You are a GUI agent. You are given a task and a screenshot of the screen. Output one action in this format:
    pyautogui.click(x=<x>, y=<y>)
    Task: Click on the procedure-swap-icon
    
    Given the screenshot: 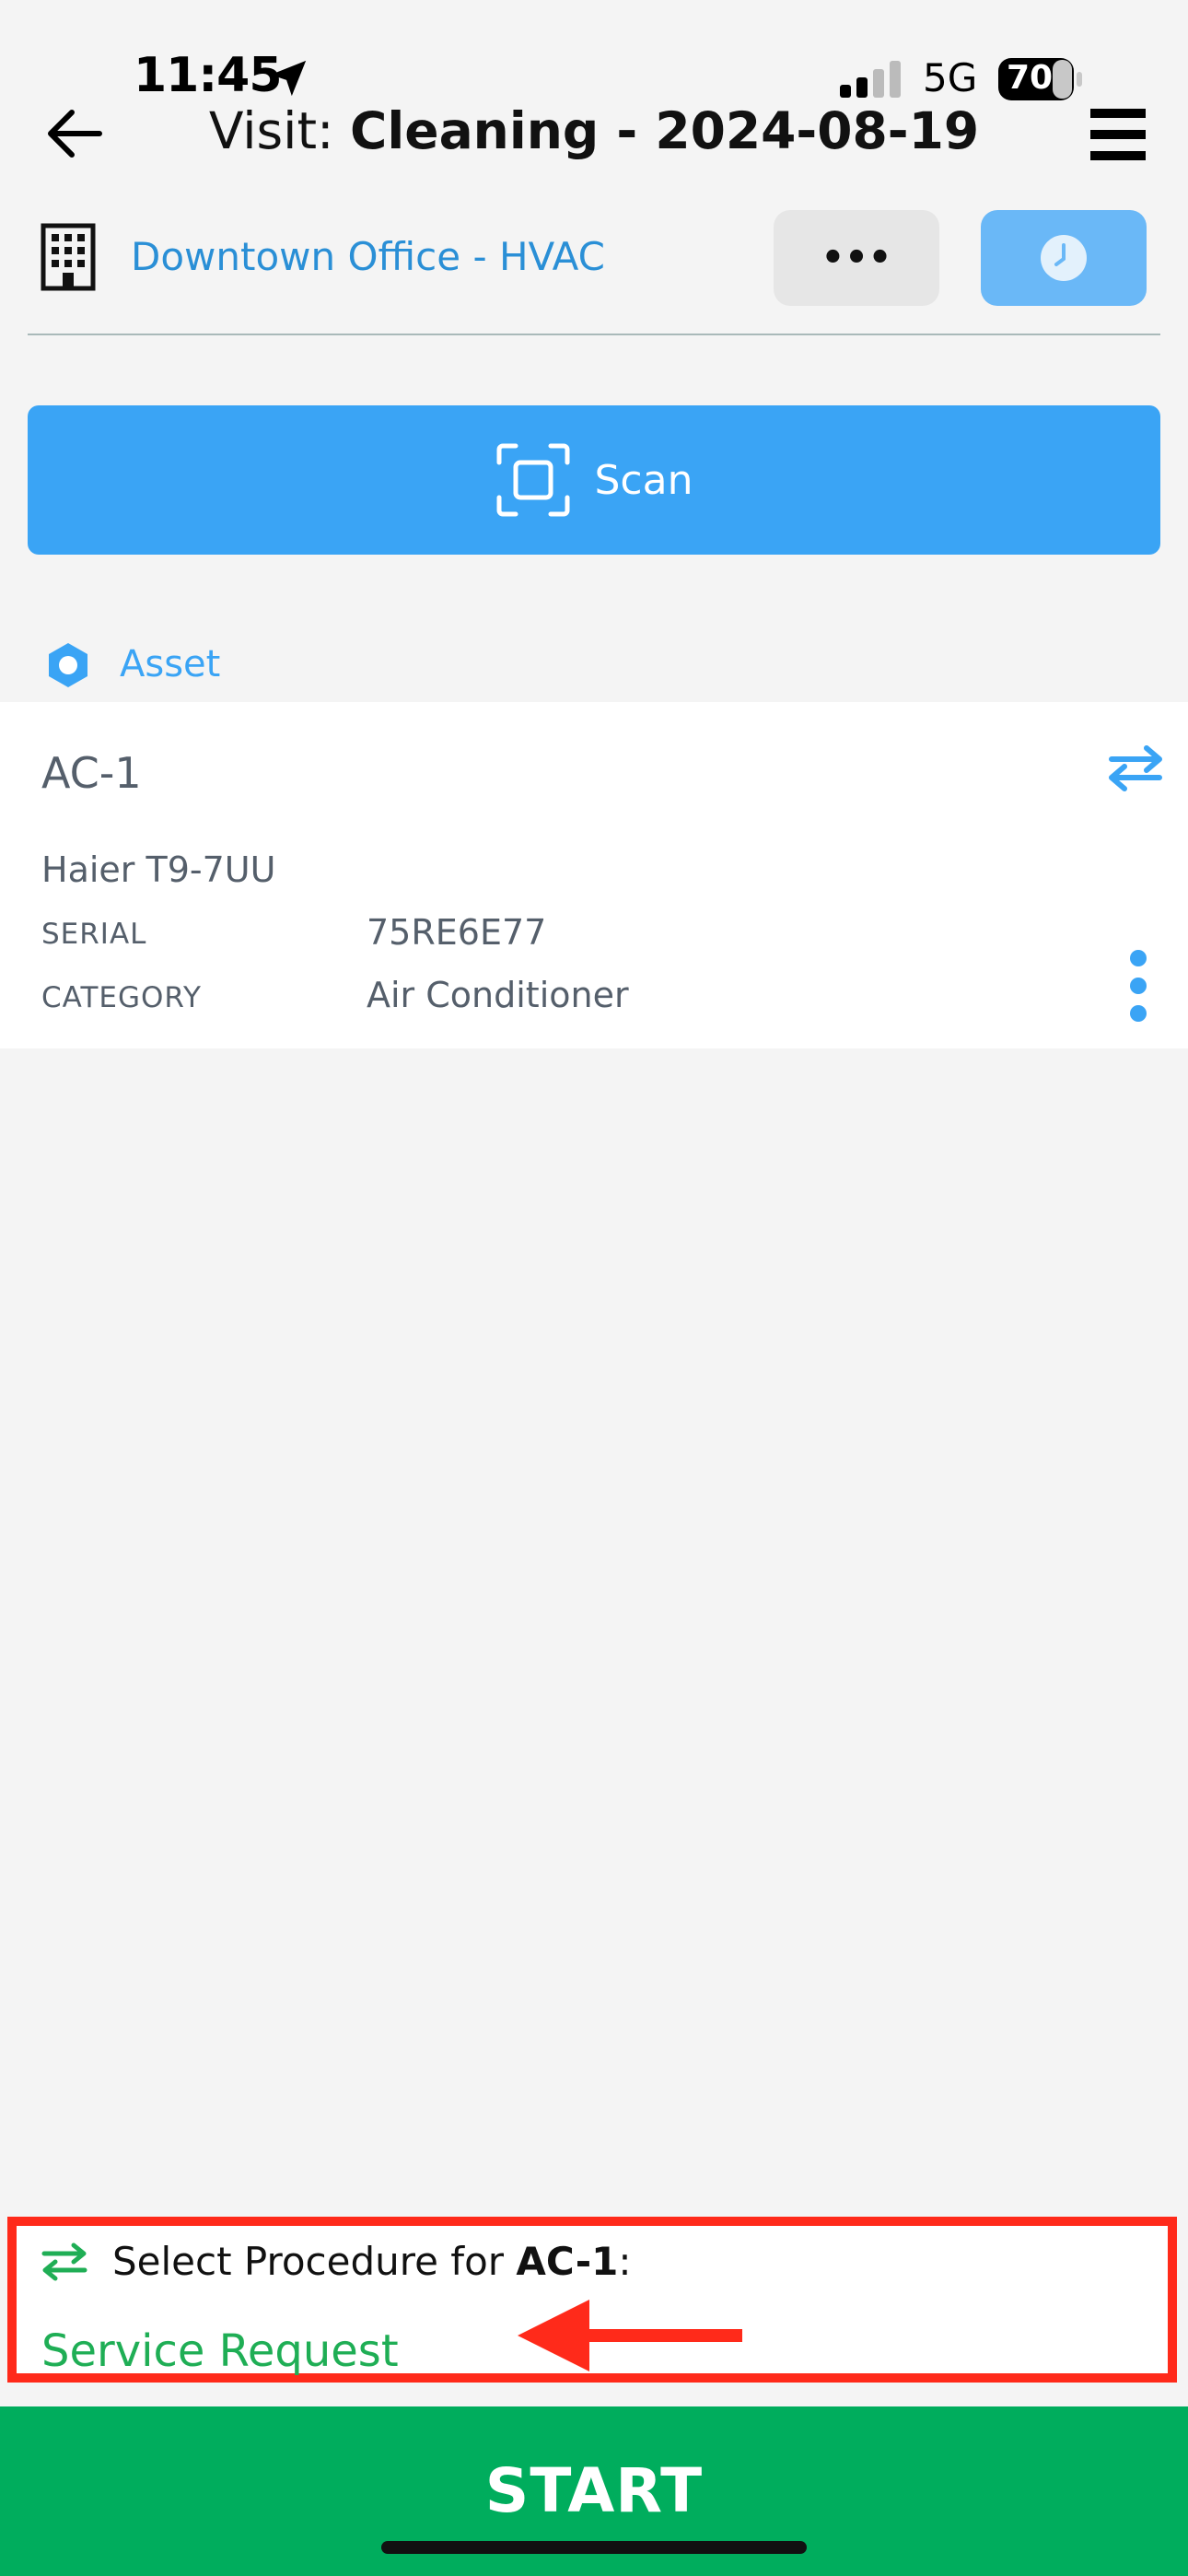 What is the action you would take?
    pyautogui.click(x=64, y=2261)
    